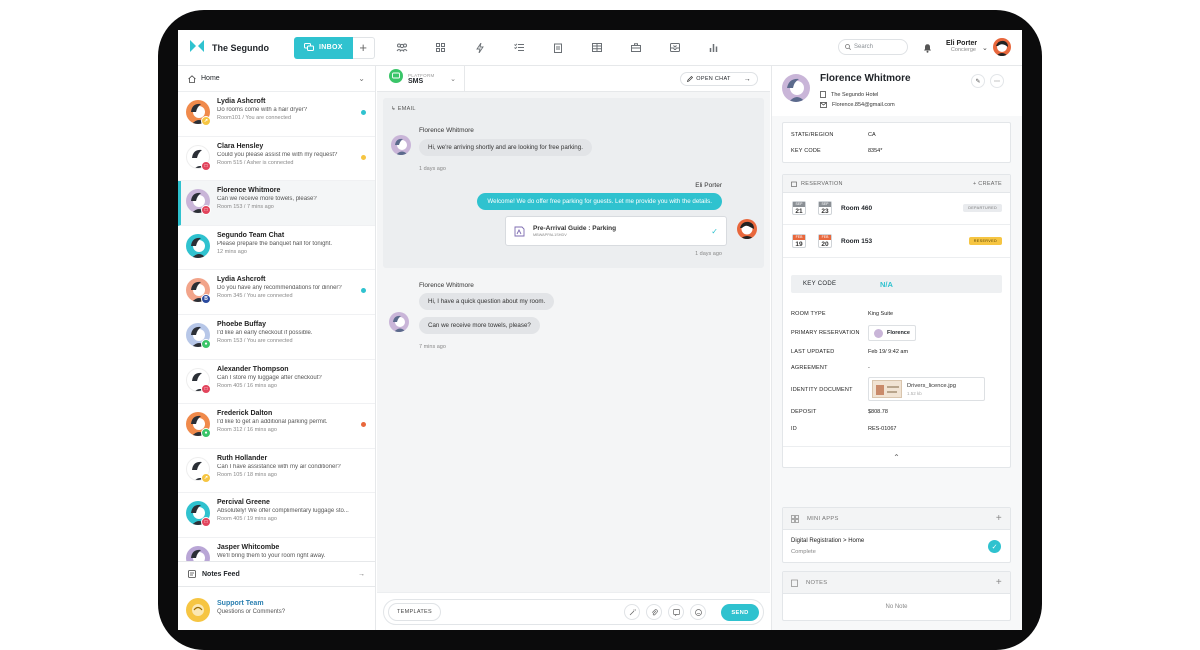  Describe the element at coordinates (255, 162) in the screenshot. I see `conversation-meta: Room 515 / Asher is connected` at that location.